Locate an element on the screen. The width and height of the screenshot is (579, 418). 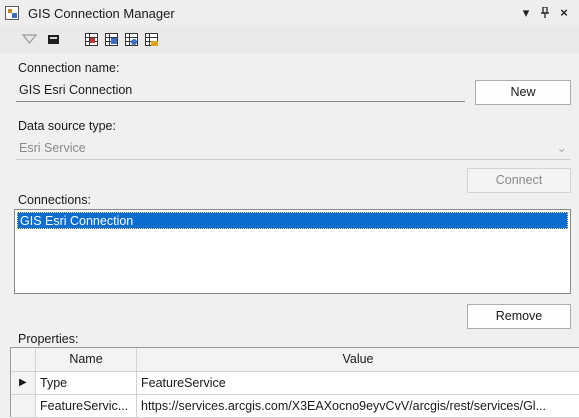
pin-icon is located at coordinates (545, 13).